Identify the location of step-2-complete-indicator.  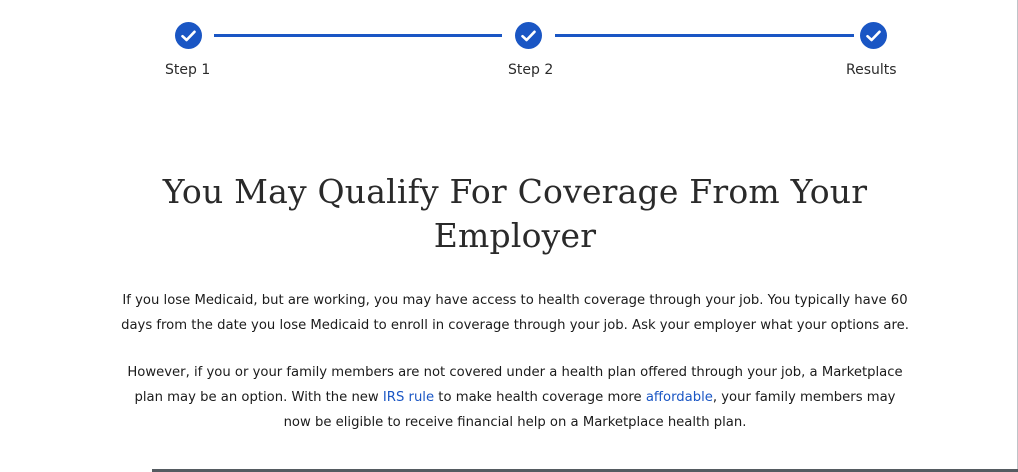
(528, 35).